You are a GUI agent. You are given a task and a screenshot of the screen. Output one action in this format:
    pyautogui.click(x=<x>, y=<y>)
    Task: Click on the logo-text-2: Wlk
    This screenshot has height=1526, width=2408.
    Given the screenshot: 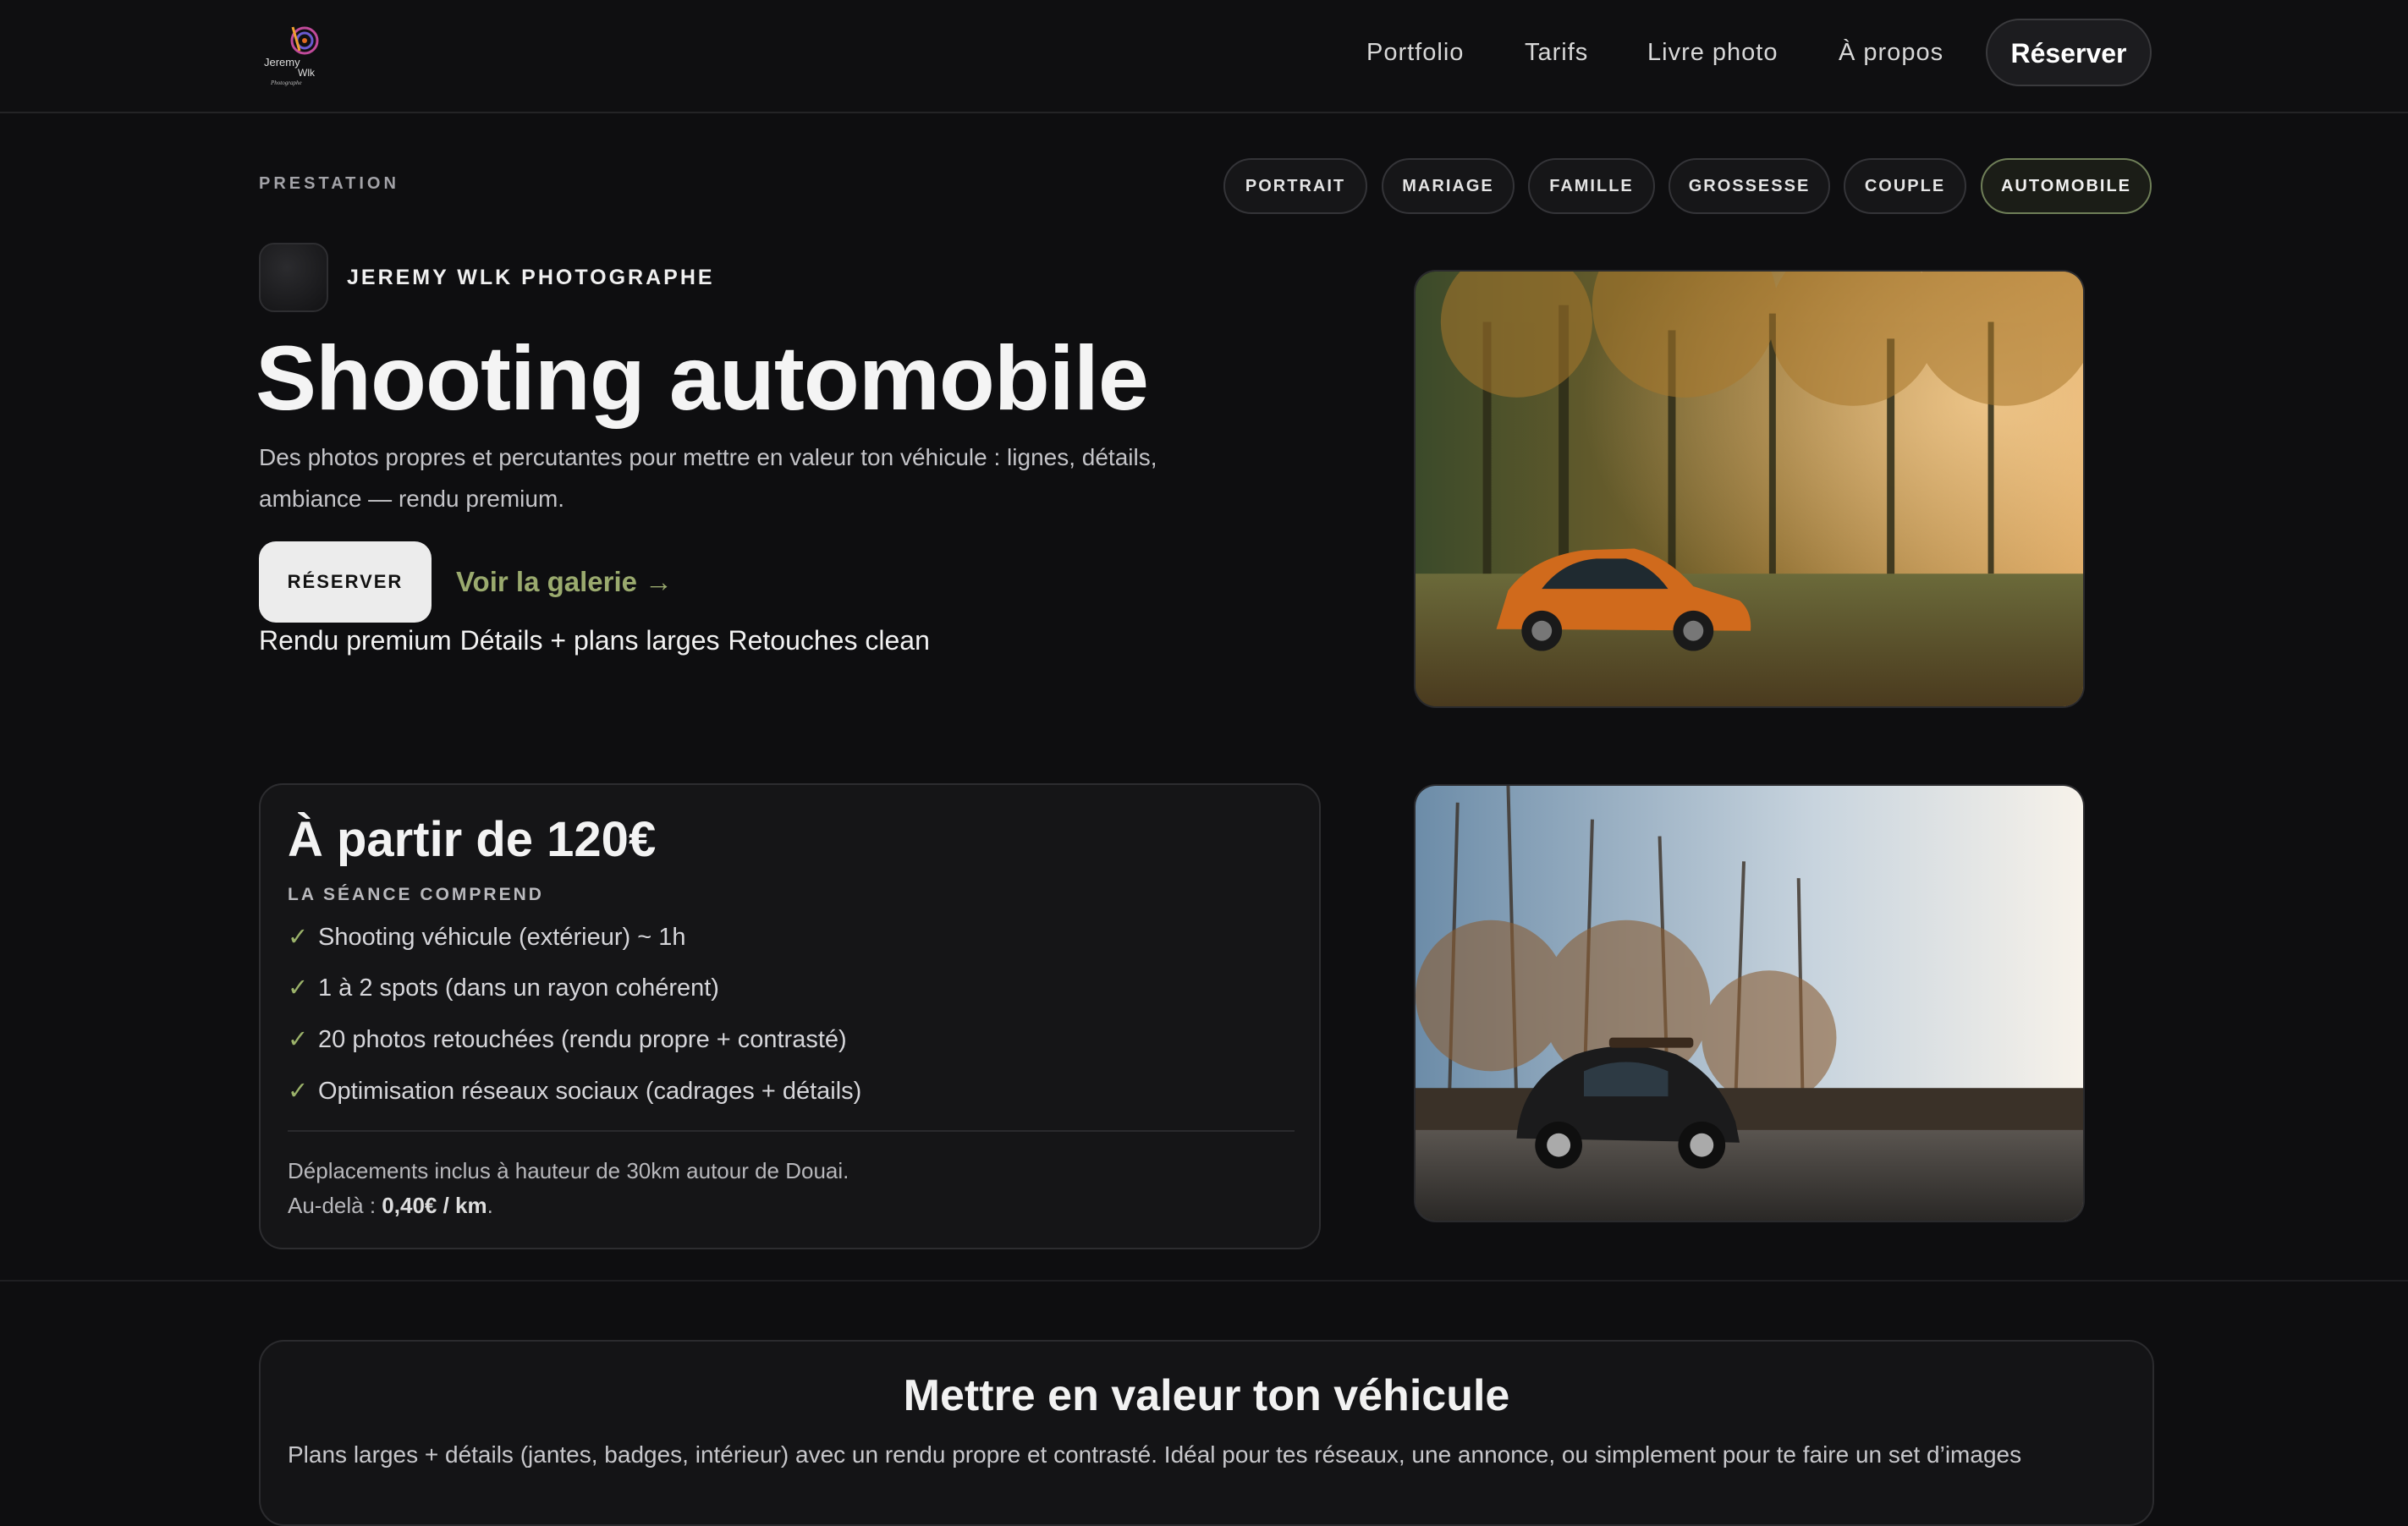 What is the action you would take?
    pyautogui.click(x=307, y=73)
    